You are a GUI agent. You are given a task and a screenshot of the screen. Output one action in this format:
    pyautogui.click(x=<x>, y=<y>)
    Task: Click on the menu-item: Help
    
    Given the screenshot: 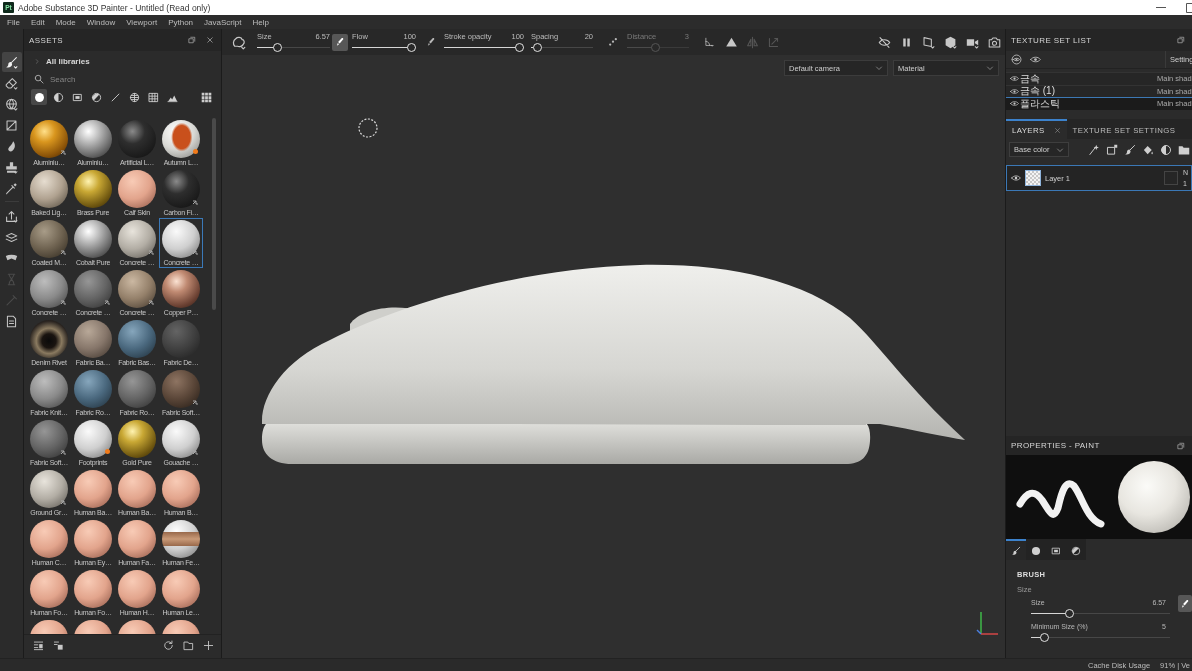 What is the action you would take?
    pyautogui.click(x=260, y=22)
    